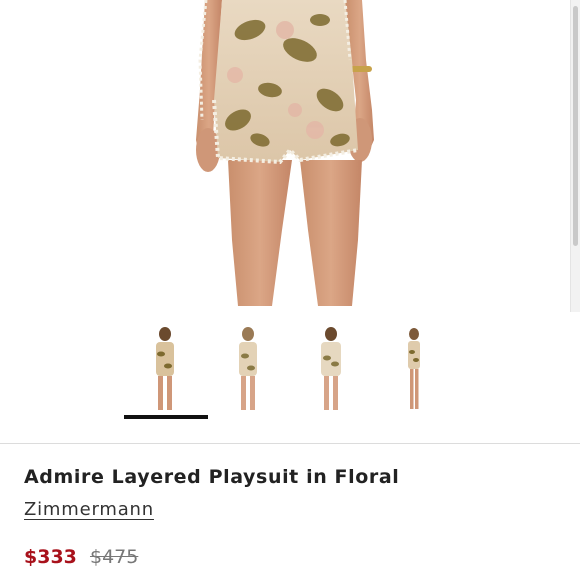 Image resolution: width=580 pixels, height=580 pixels. I want to click on sale-price: $333, so click(50, 557).